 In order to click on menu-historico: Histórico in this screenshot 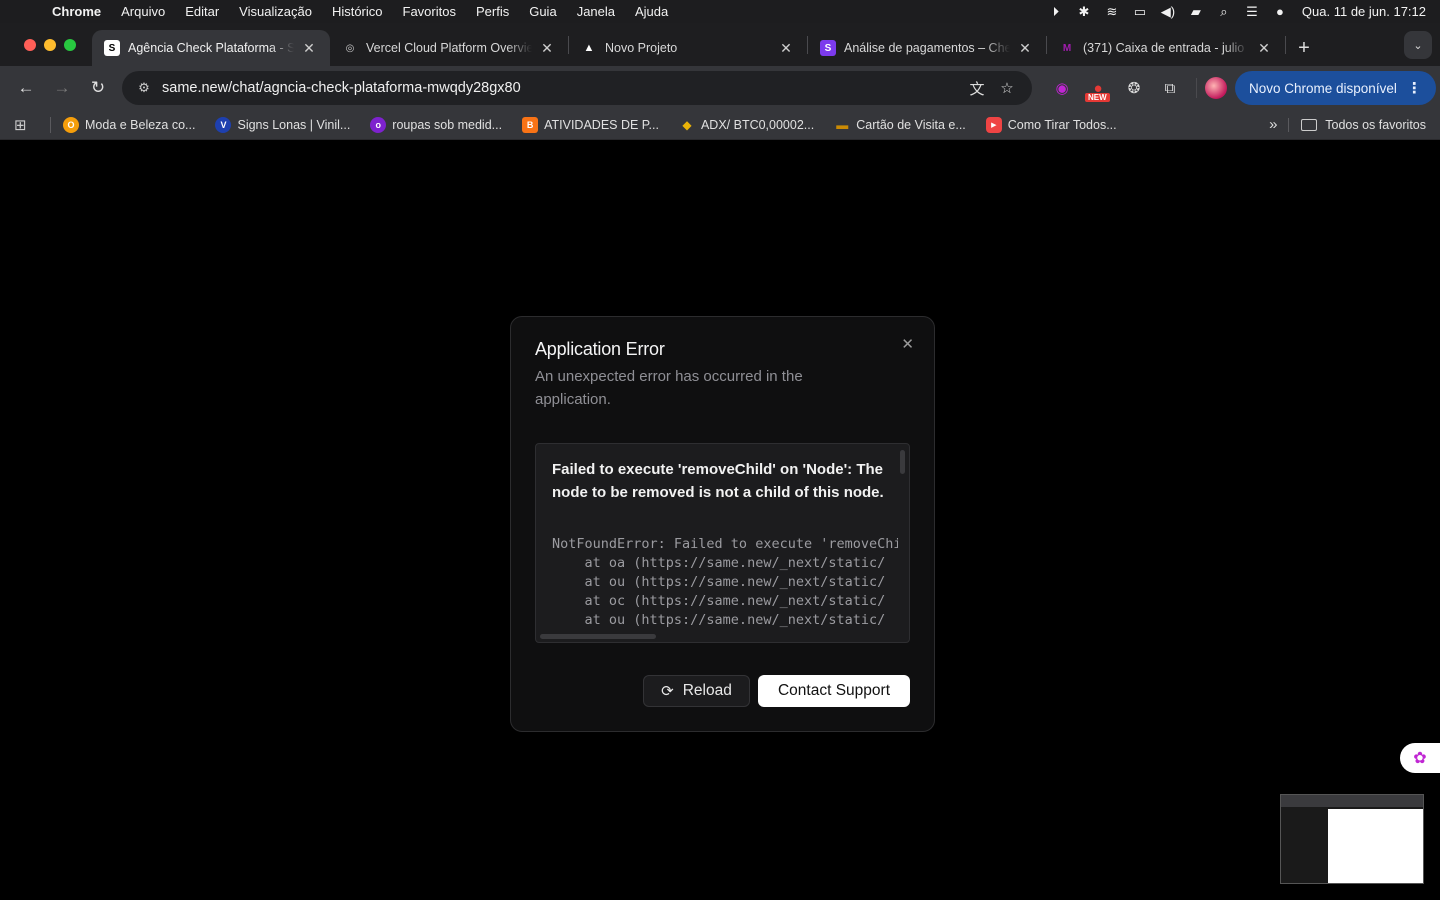, I will do `click(357, 11)`.